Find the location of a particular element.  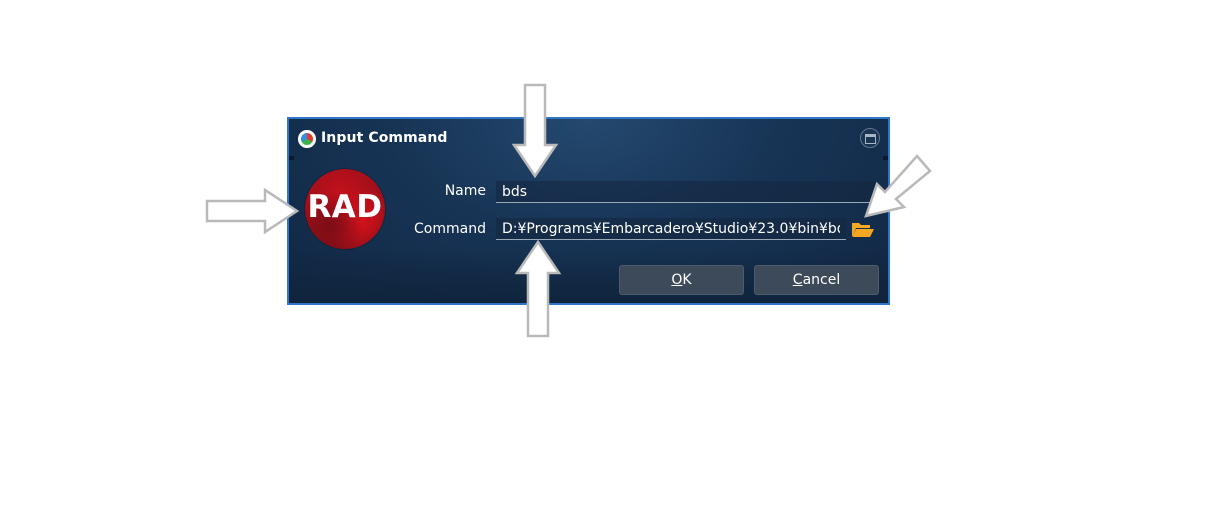

ok-label: K is located at coordinates (687, 280).